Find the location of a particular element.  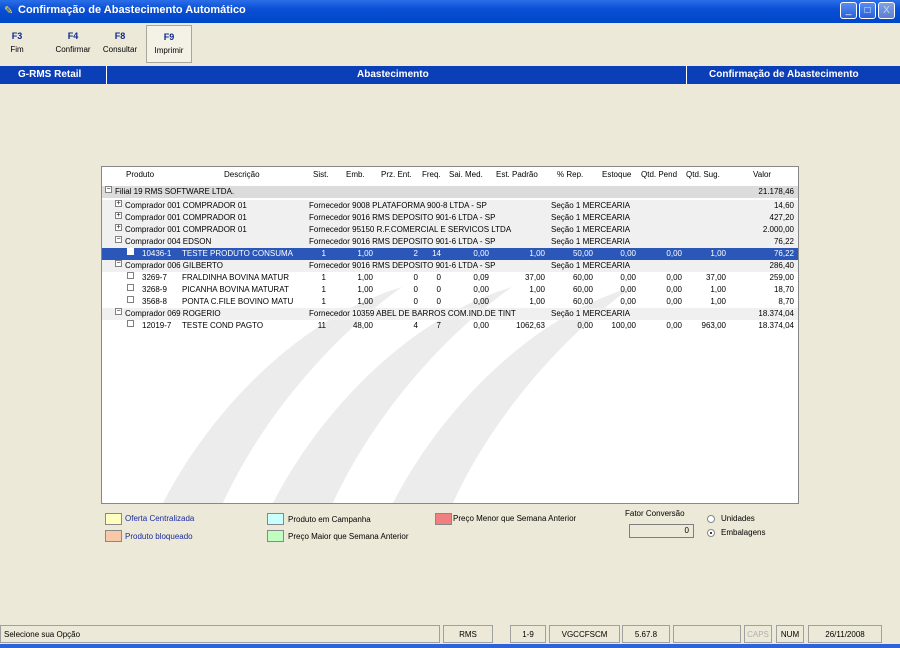

col-produto: Produto is located at coordinates (140, 174).